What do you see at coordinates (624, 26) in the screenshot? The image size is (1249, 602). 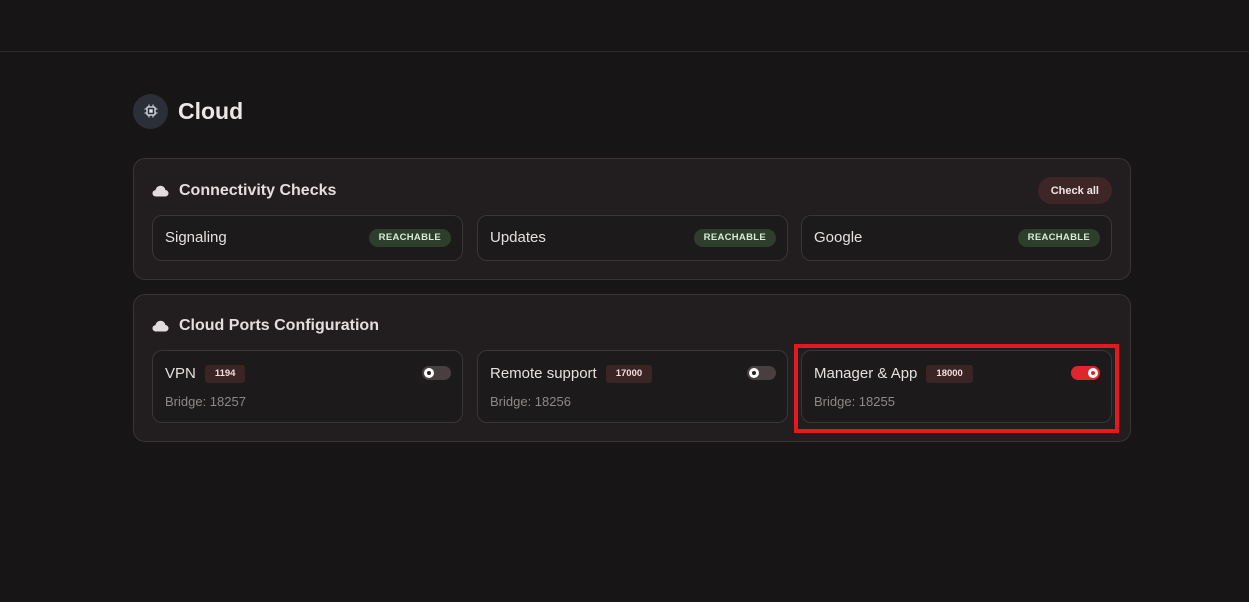 I see `top-bar` at bounding box center [624, 26].